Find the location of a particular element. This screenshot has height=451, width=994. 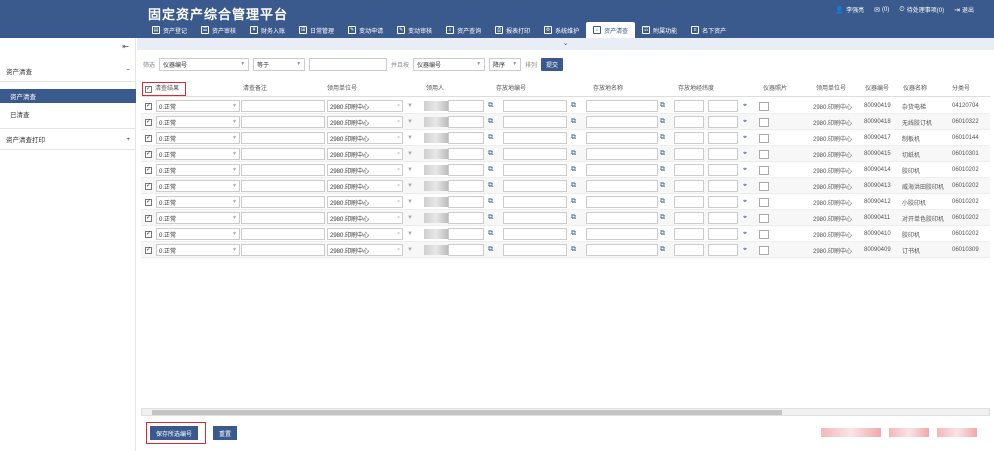

user-bar-item: 👤 李强亮 is located at coordinates (849, 10).